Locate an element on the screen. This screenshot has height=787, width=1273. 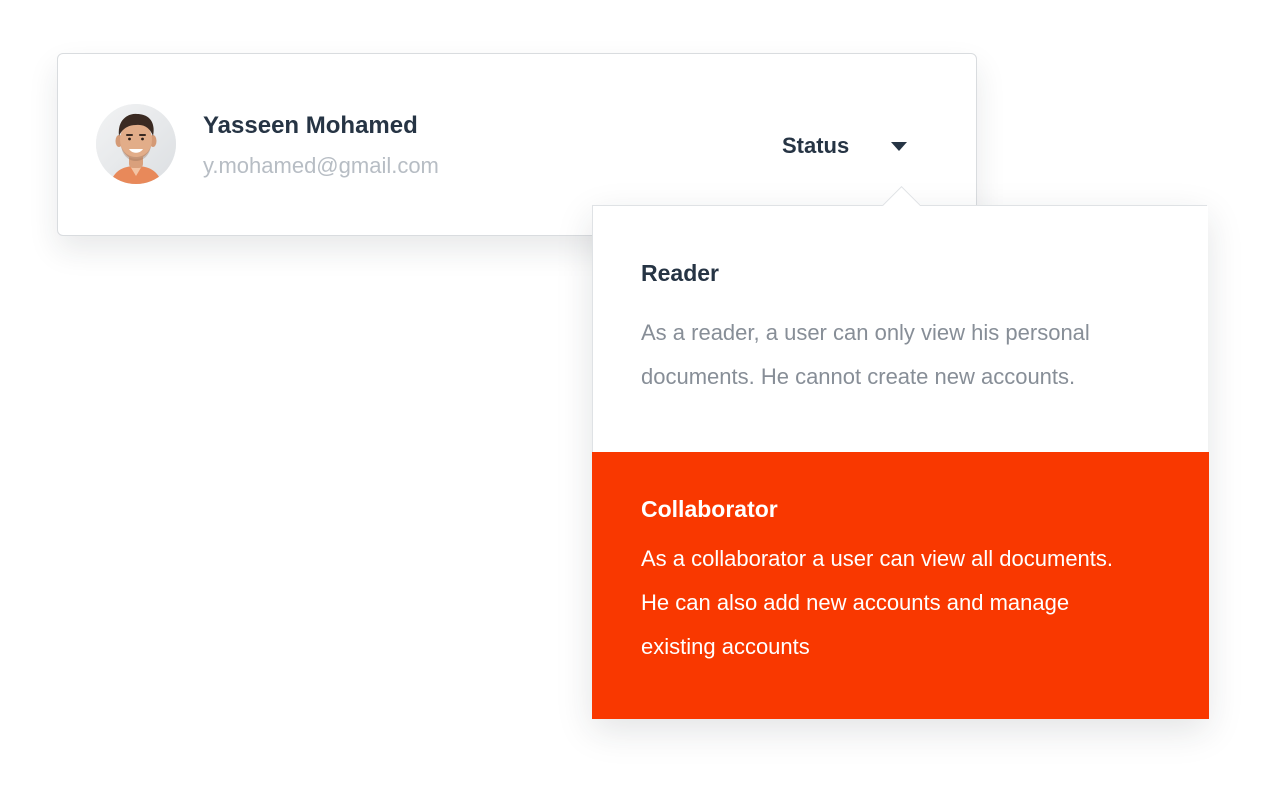
status-label: Status is located at coordinates (816, 145).